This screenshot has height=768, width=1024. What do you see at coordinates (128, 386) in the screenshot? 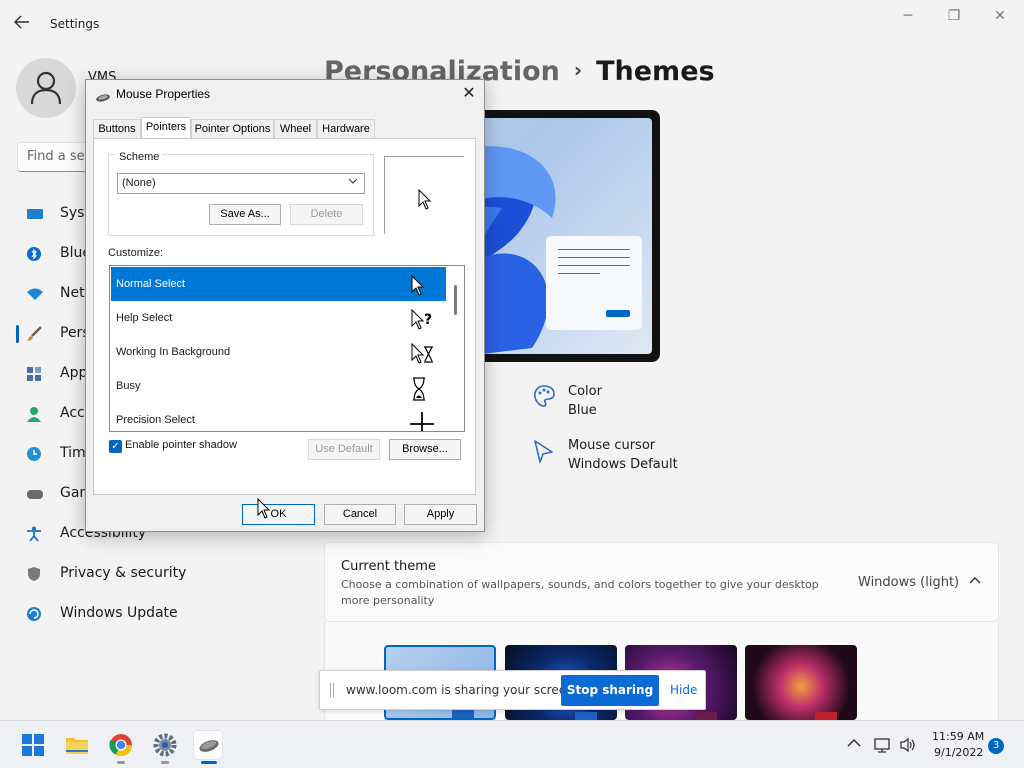
I see `list-item-label: Busy` at bounding box center [128, 386].